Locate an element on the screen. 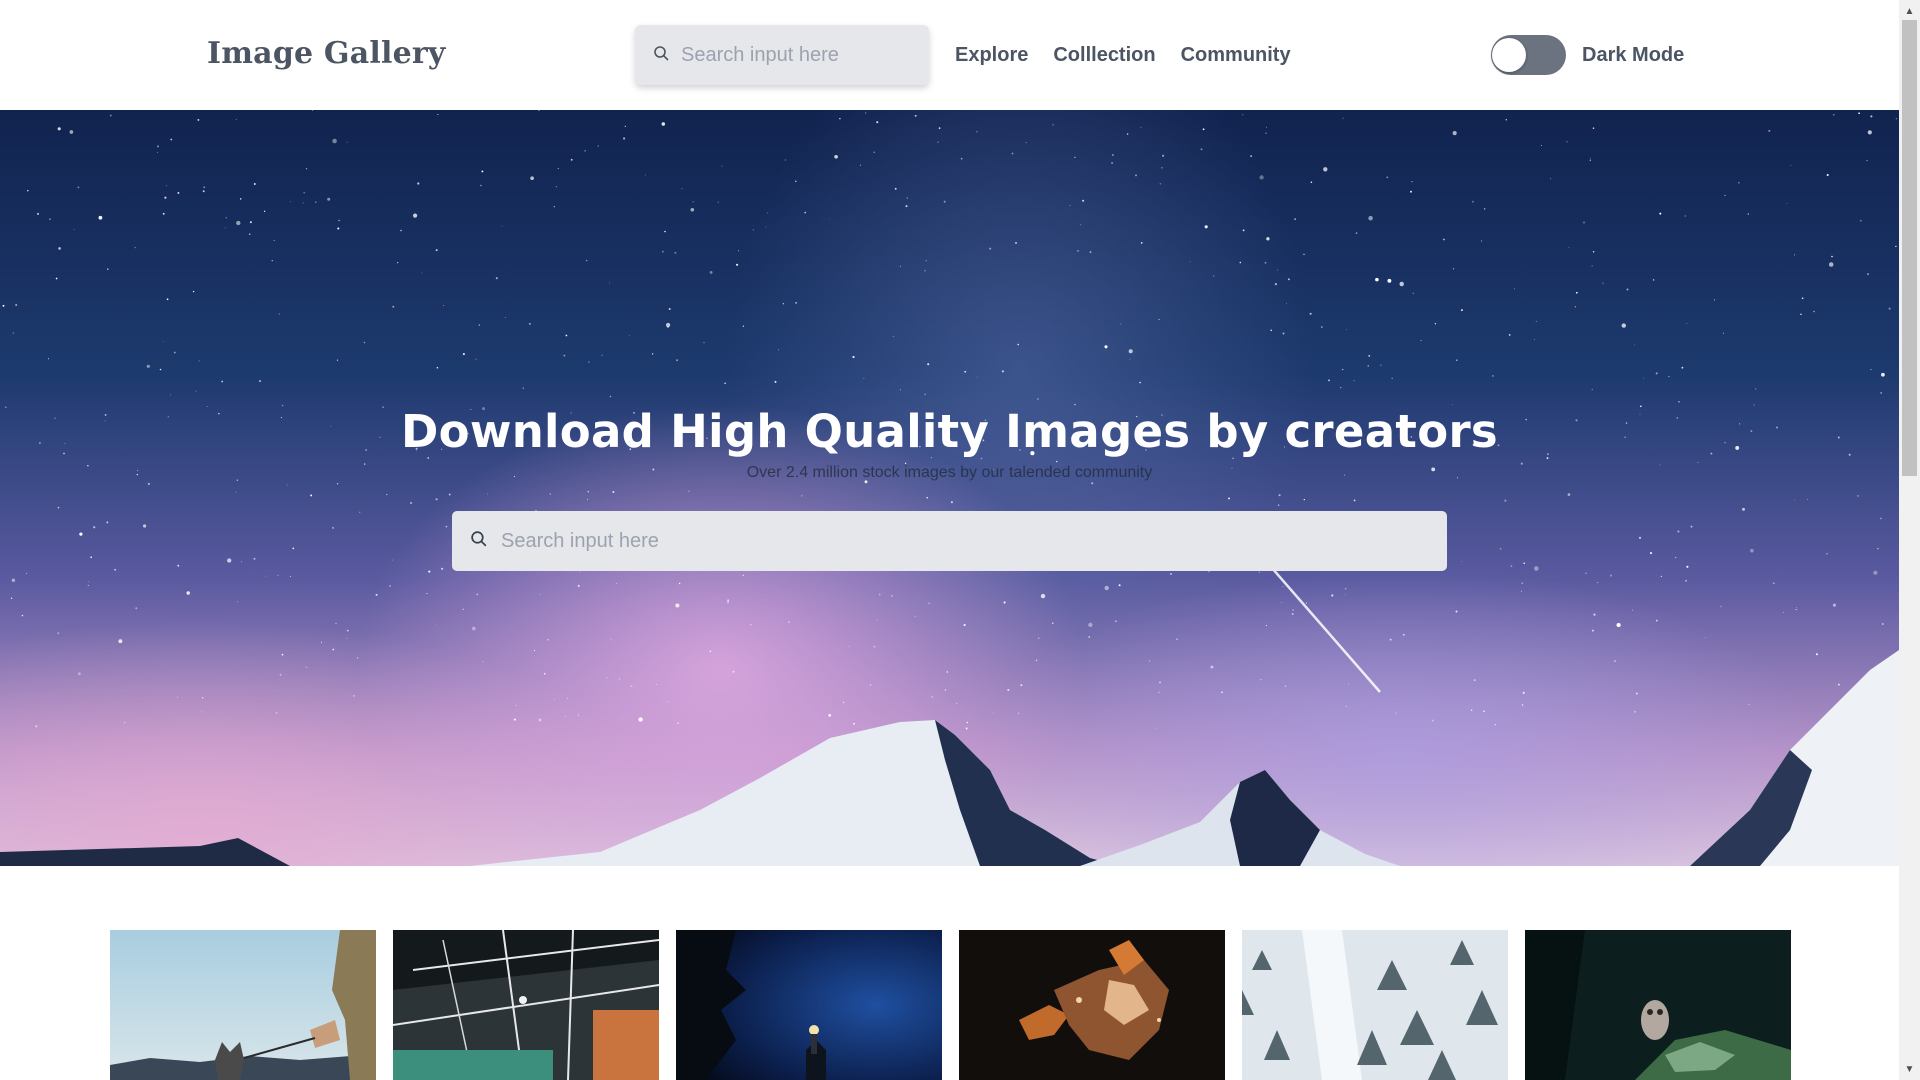 This screenshot has width=1920, height=1080. hero-search-box is located at coordinates (949, 541).